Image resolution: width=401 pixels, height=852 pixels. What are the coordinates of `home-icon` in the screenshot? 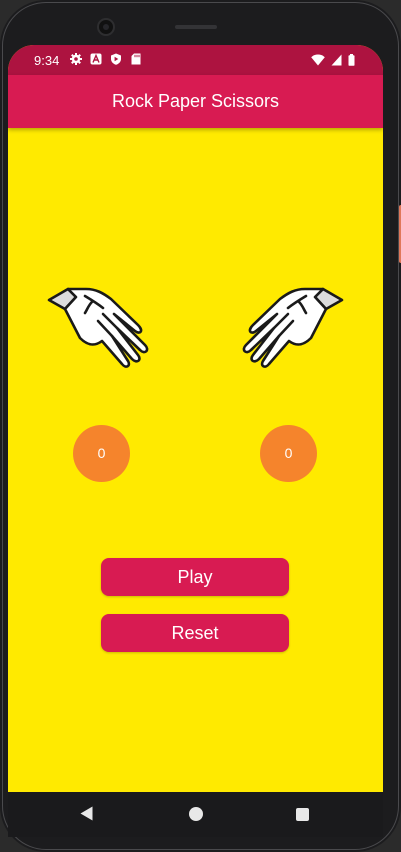 It's located at (196, 814).